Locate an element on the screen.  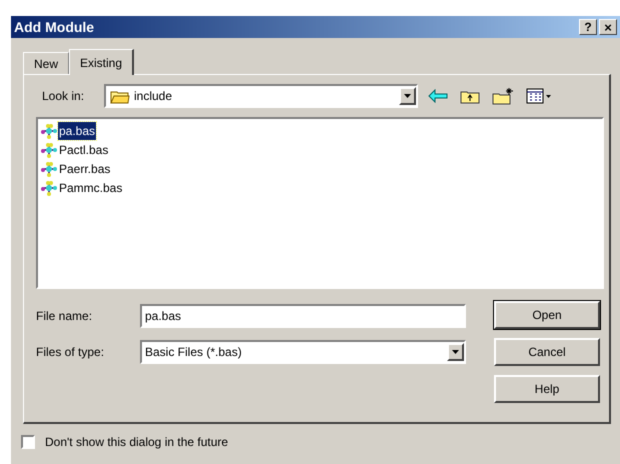
file-item: Paerr.bas is located at coordinates (85, 169).